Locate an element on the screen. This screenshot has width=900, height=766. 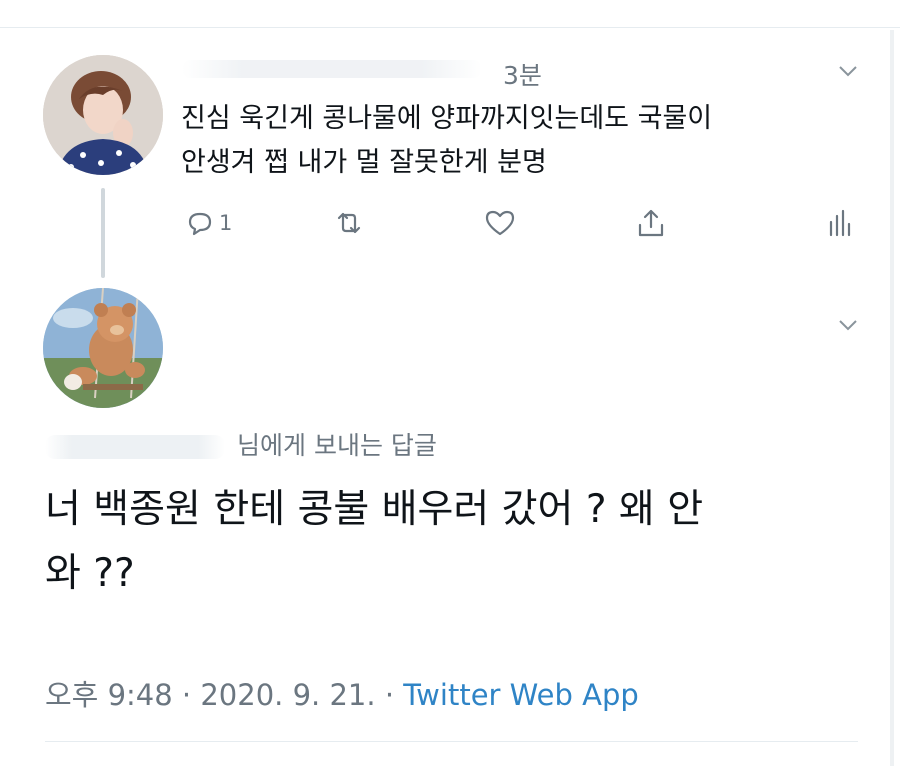
reply-button: 1 is located at coordinates (207, 223).